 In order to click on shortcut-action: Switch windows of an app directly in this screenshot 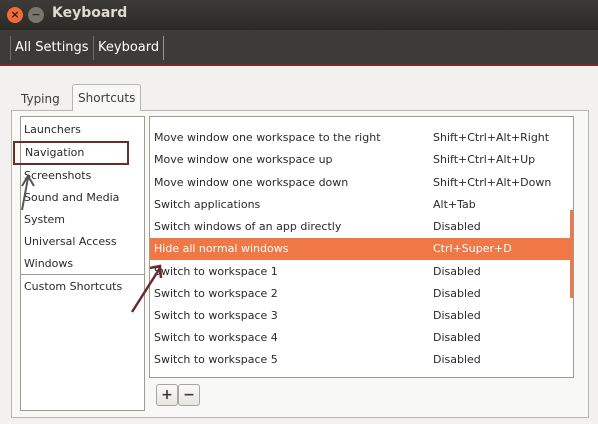, I will do `click(248, 226)`.